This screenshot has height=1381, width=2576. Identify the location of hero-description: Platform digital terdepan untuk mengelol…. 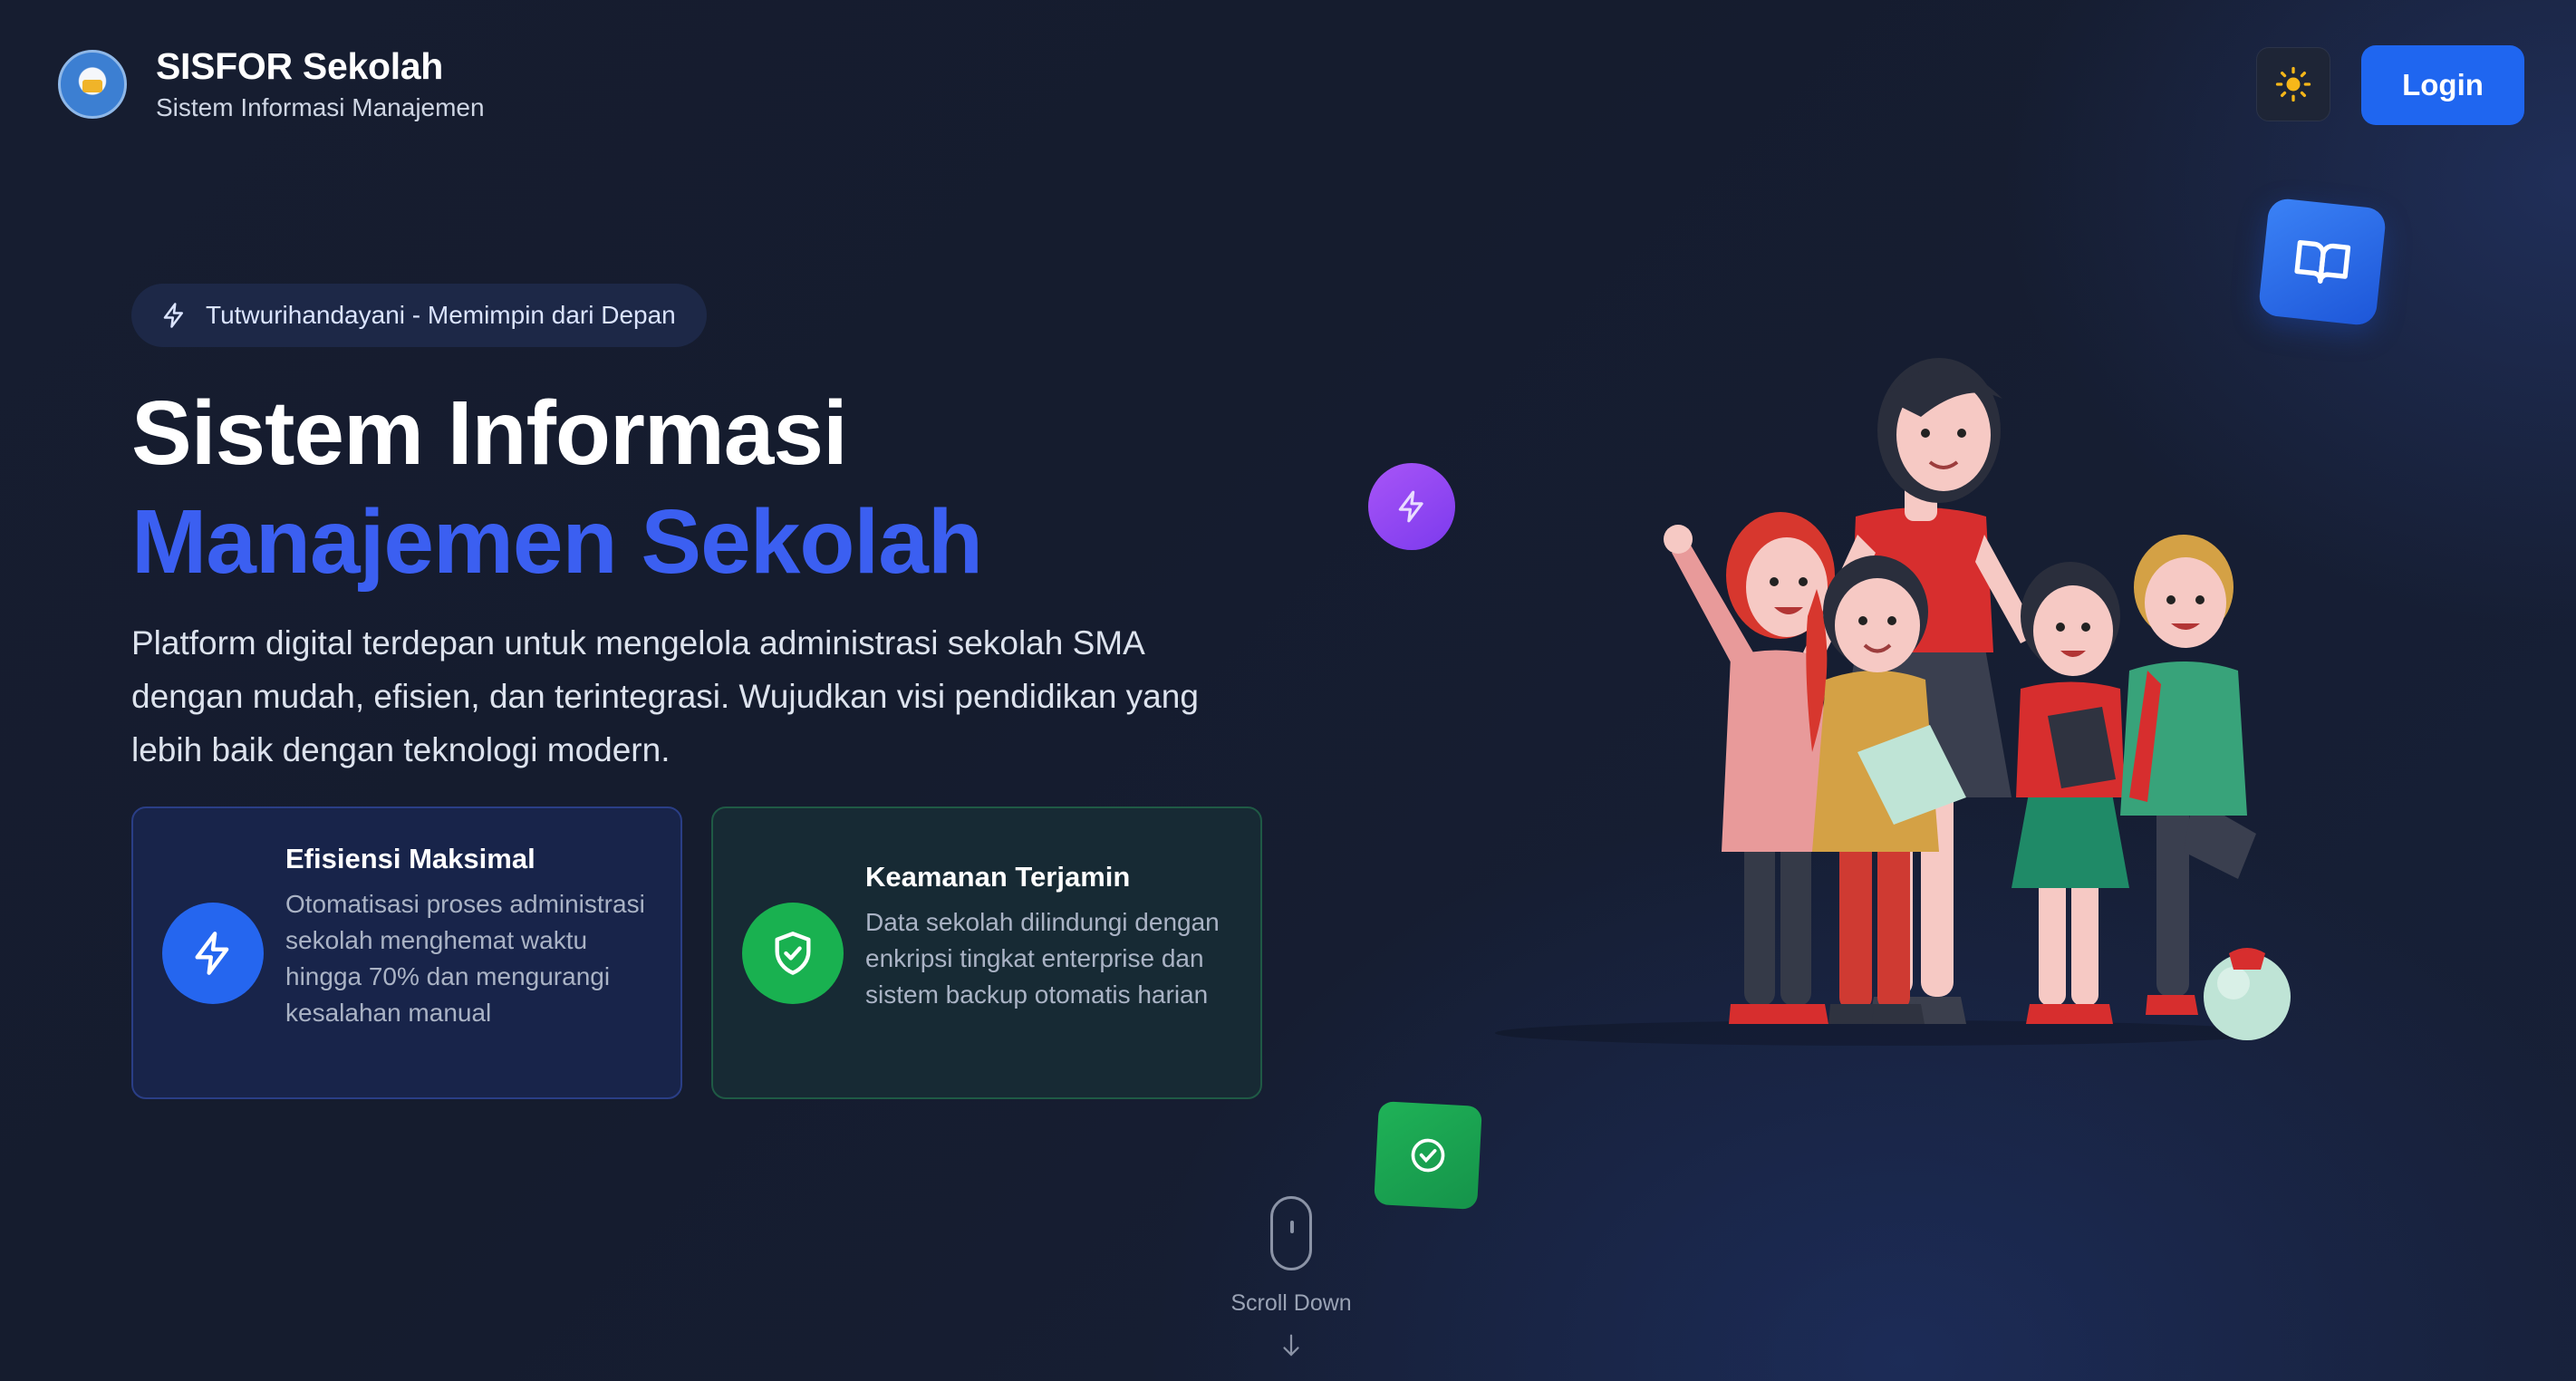
(665, 696).